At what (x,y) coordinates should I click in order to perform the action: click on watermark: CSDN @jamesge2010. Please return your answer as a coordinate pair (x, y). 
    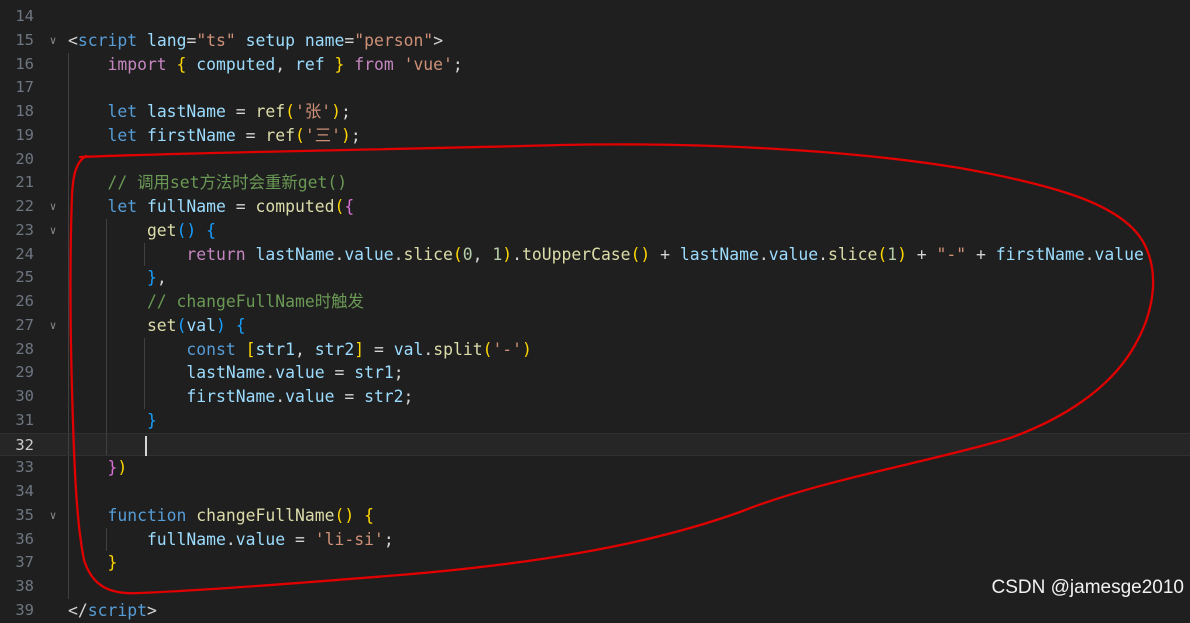
    Looking at the image, I should click on (1088, 587).